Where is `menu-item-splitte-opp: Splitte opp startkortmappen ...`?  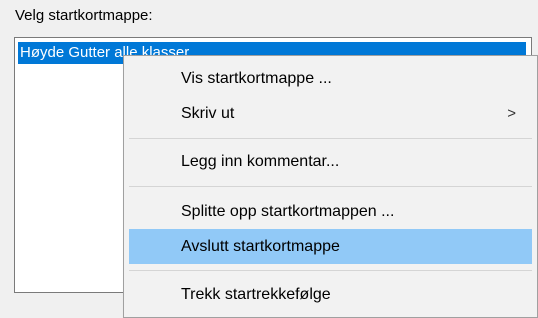
menu-item-splitte-opp: Splitte opp startkortmappen ... is located at coordinates (330, 211).